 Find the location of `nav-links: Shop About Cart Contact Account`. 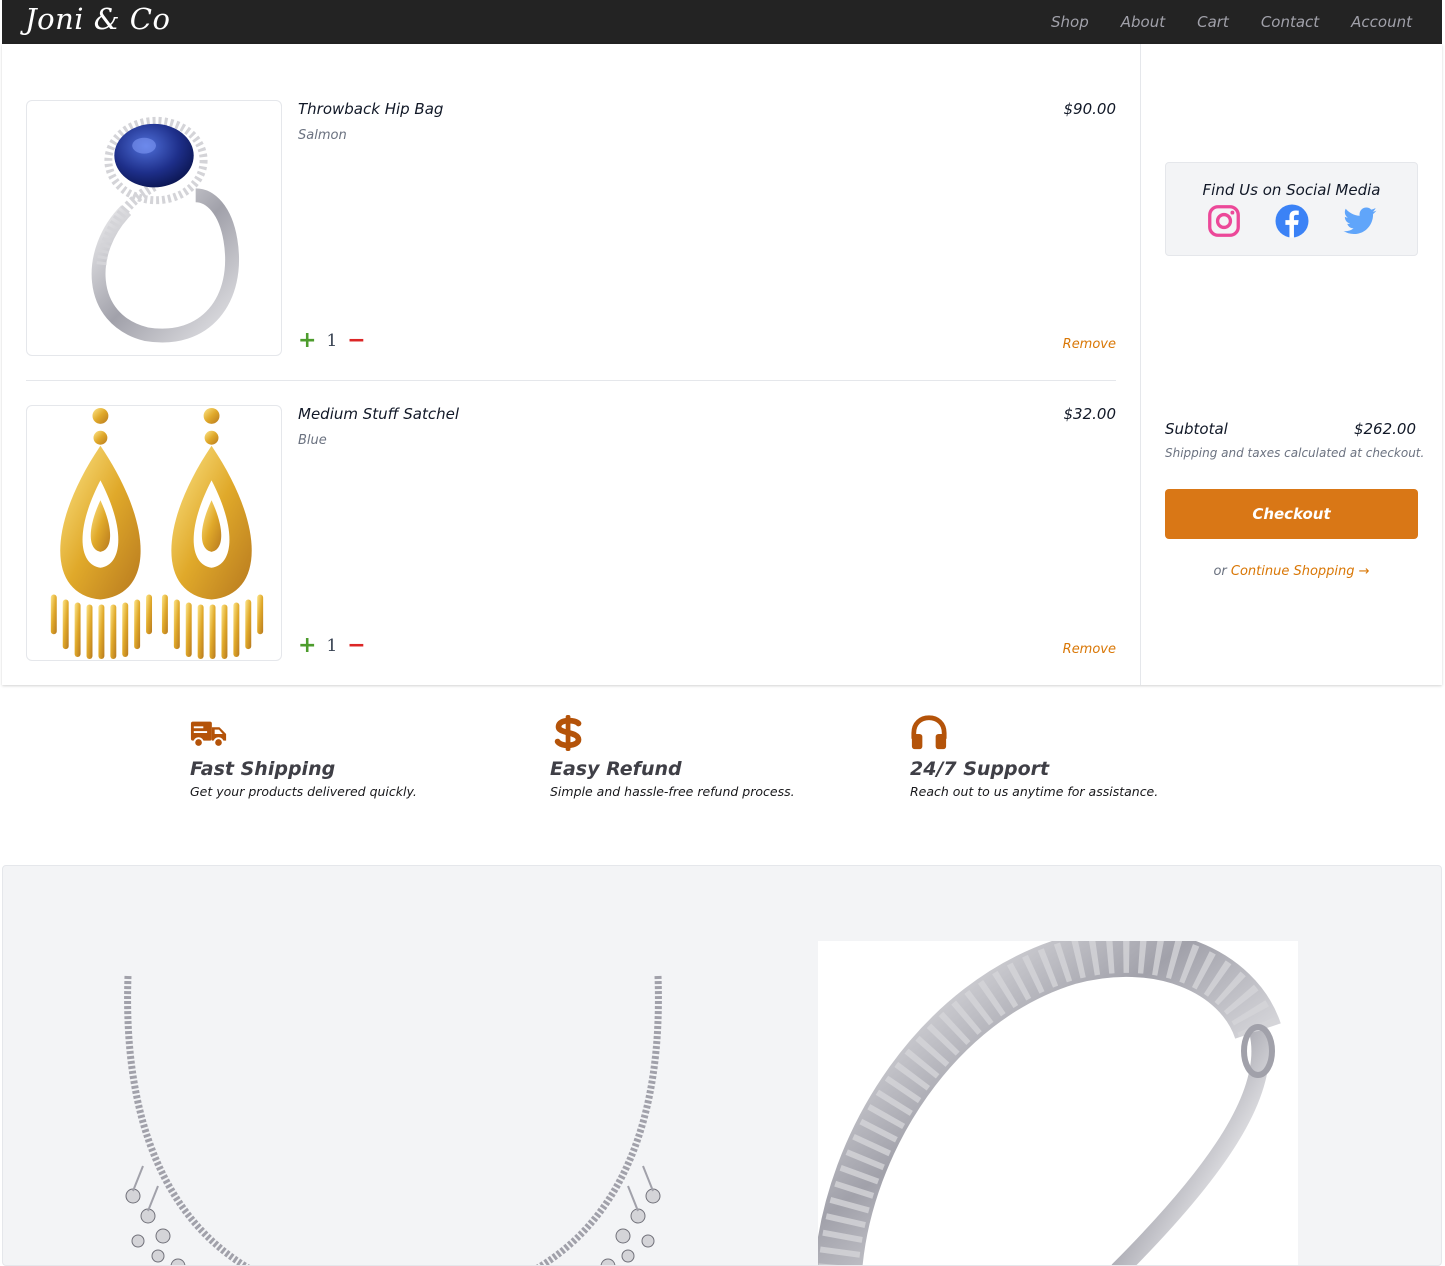

nav-links: Shop About Cart Contact Account is located at coordinates (1215, 22).